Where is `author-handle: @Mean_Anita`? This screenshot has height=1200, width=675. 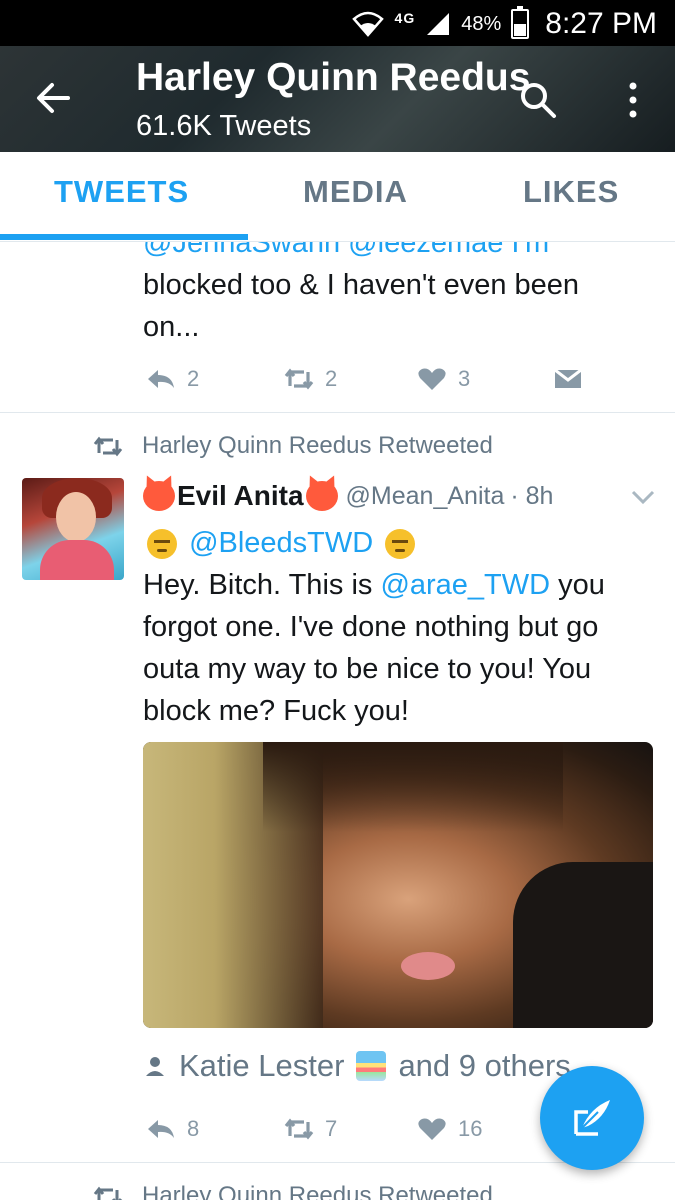 author-handle: @Mean_Anita is located at coordinates (425, 496).